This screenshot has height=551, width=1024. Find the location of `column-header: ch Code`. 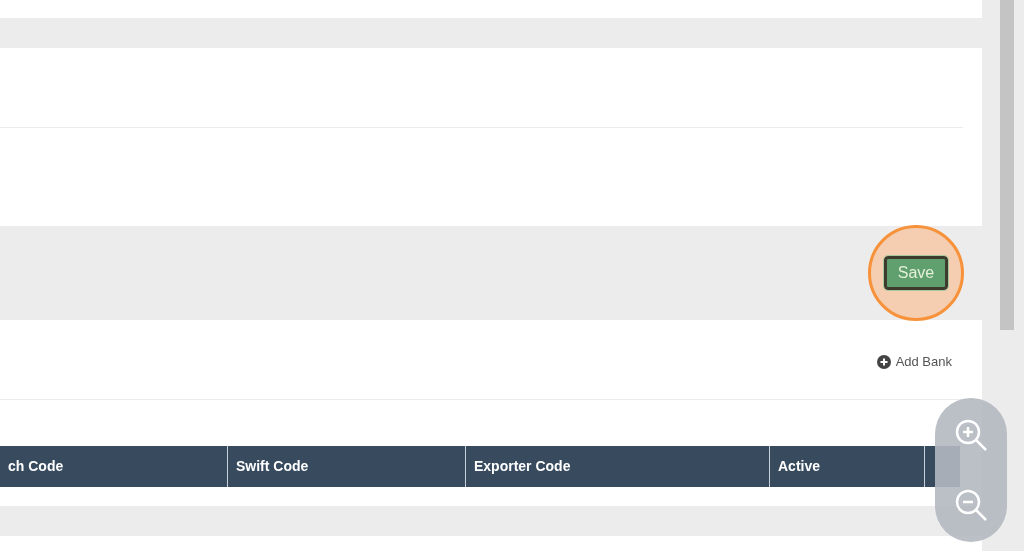

column-header: ch Code is located at coordinates (114, 466).